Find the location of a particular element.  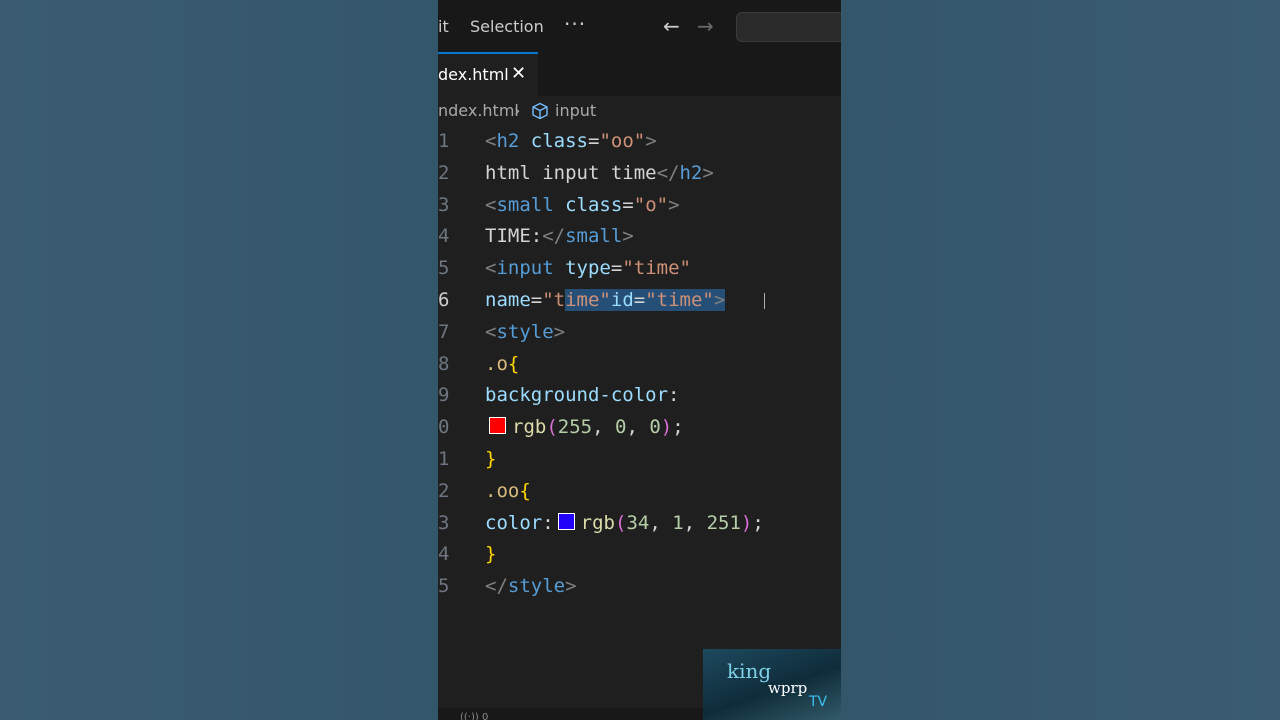

code-token: .o is located at coordinates (496, 363).